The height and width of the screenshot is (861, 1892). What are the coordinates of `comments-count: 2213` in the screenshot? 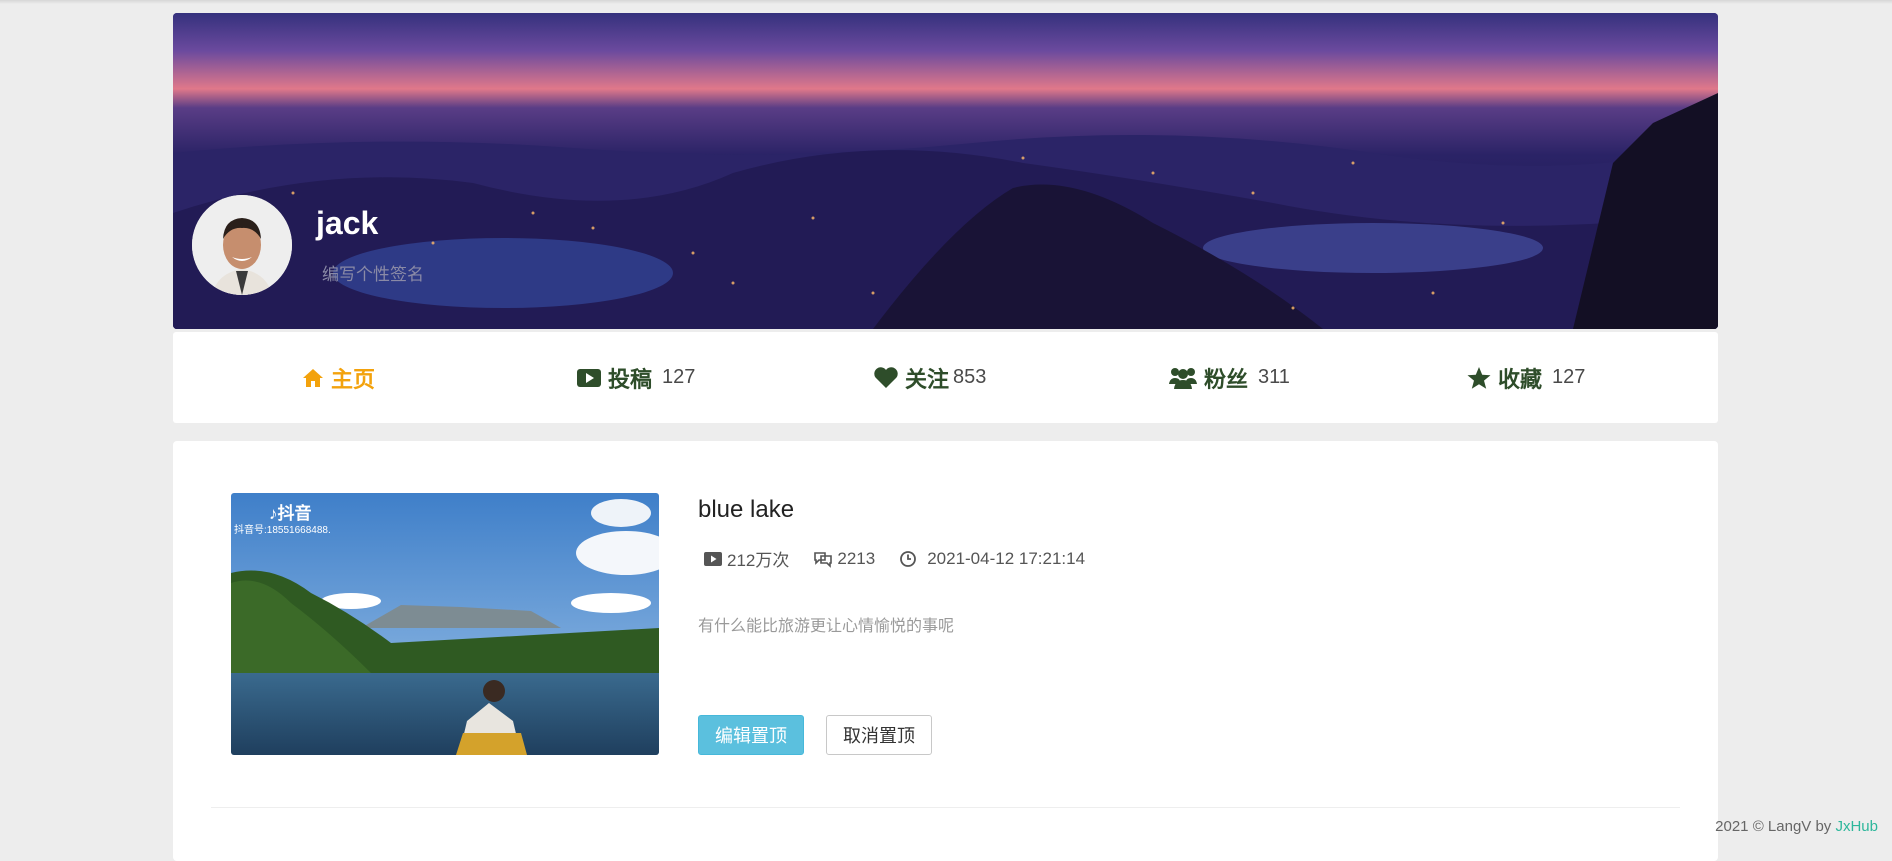 It's located at (856, 558).